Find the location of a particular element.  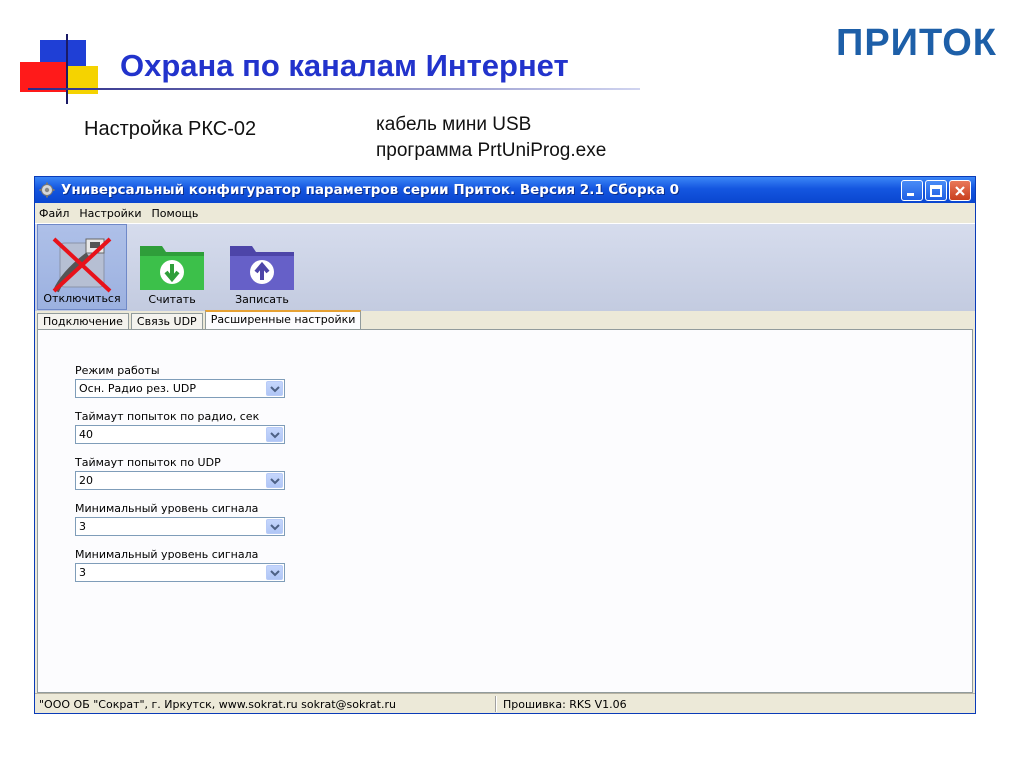

select-value: 40 is located at coordinates (86, 434).